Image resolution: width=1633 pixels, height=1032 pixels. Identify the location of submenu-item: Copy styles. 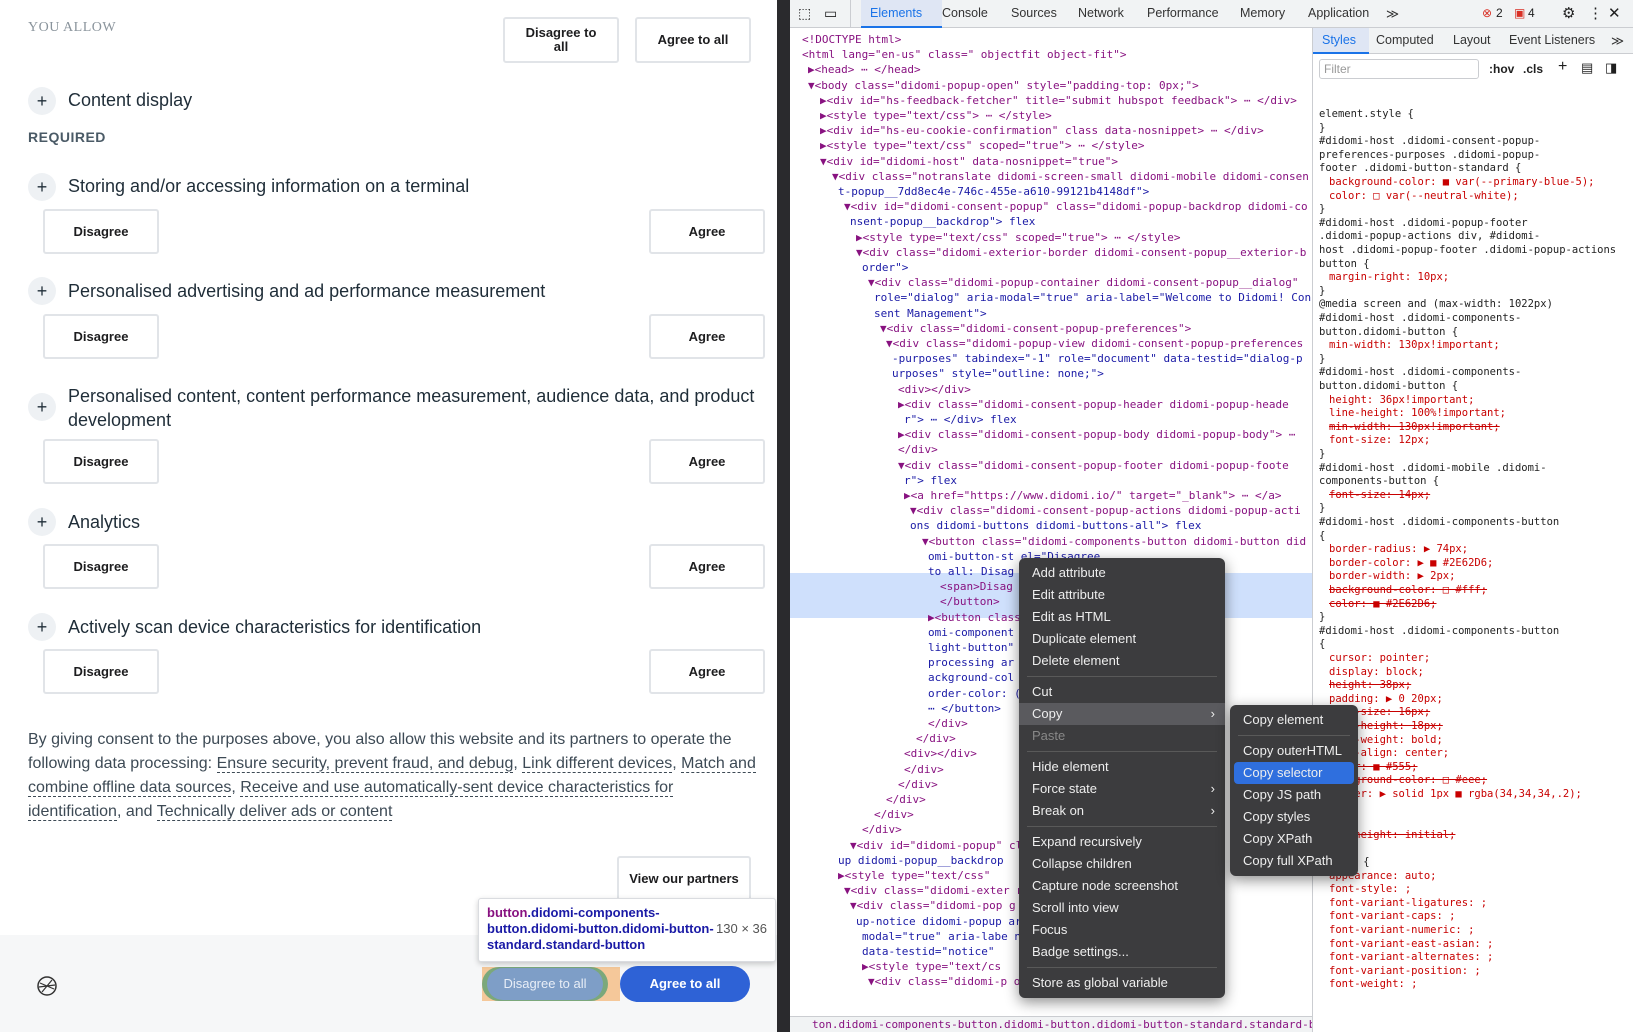
(1294, 817).